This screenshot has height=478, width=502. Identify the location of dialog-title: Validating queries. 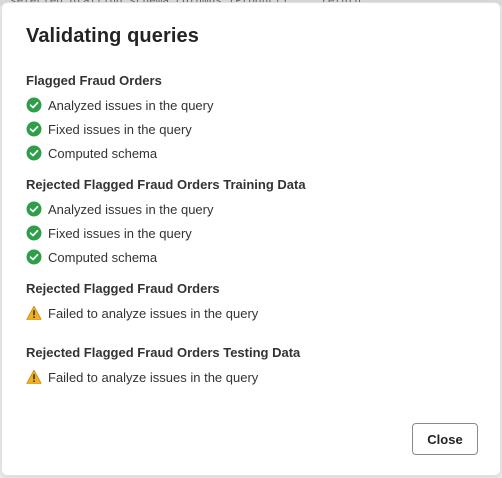
(112, 36).